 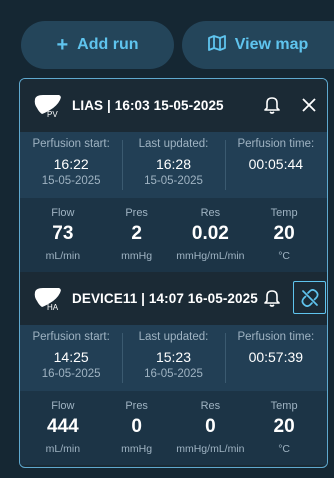 I want to click on metric-flow: Flow 444 mL/min, so click(x=63, y=428).